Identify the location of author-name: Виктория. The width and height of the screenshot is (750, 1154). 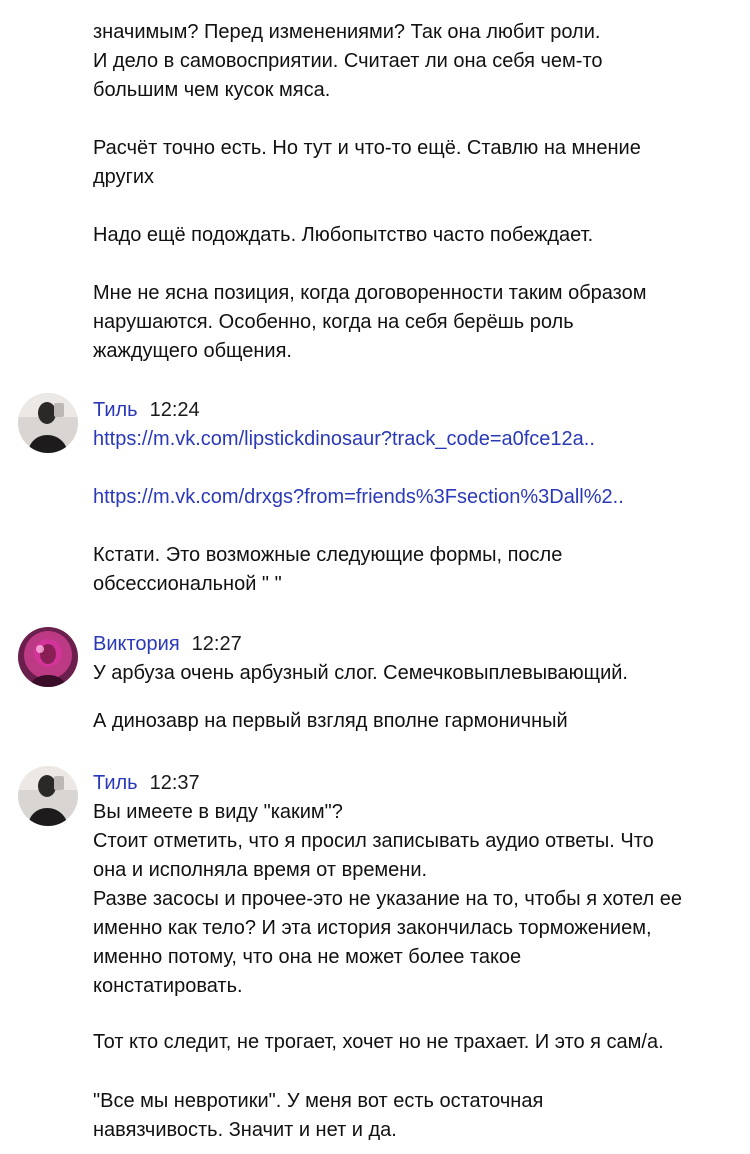
(136, 644).